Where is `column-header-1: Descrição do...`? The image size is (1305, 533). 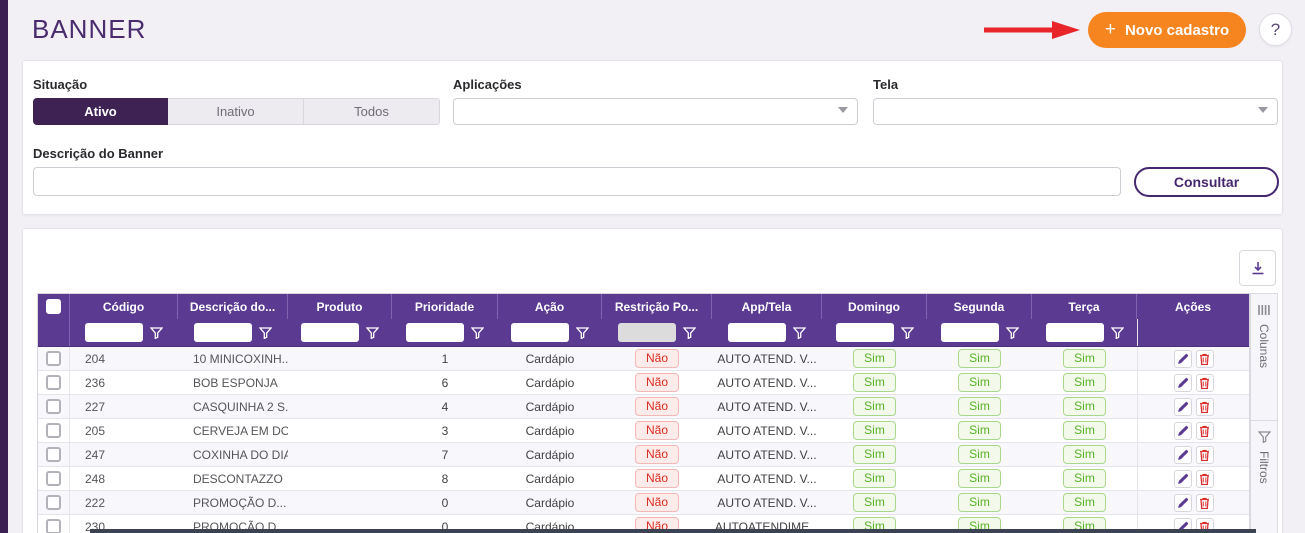
column-header-1: Descrição do... is located at coordinates (233, 306).